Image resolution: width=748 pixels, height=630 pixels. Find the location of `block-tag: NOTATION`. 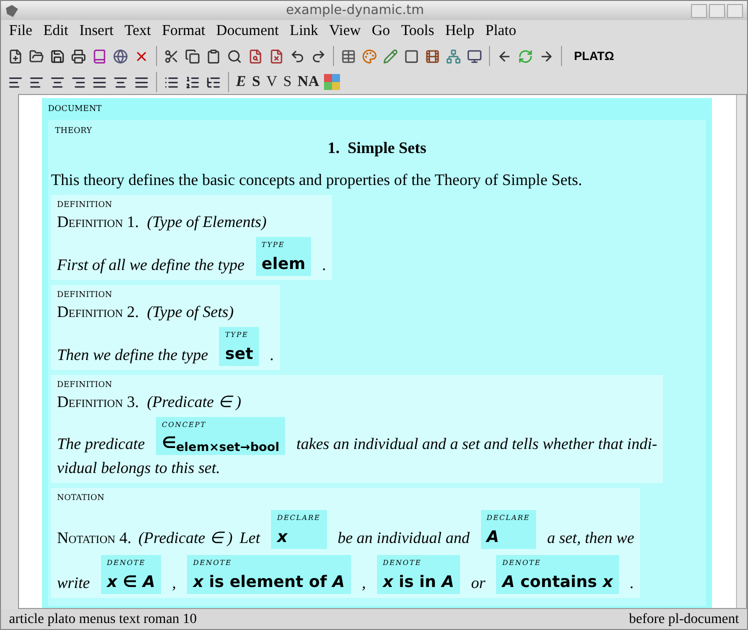

block-tag: NOTATION is located at coordinates (345, 498).